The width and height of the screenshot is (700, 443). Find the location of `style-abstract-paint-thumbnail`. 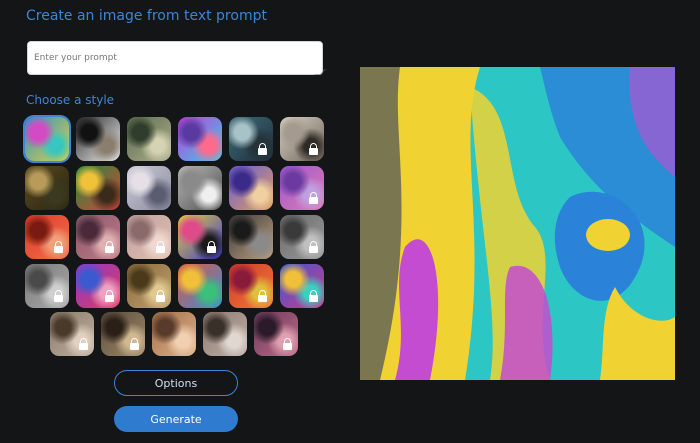

style-abstract-paint-thumbnail is located at coordinates (47, 139).